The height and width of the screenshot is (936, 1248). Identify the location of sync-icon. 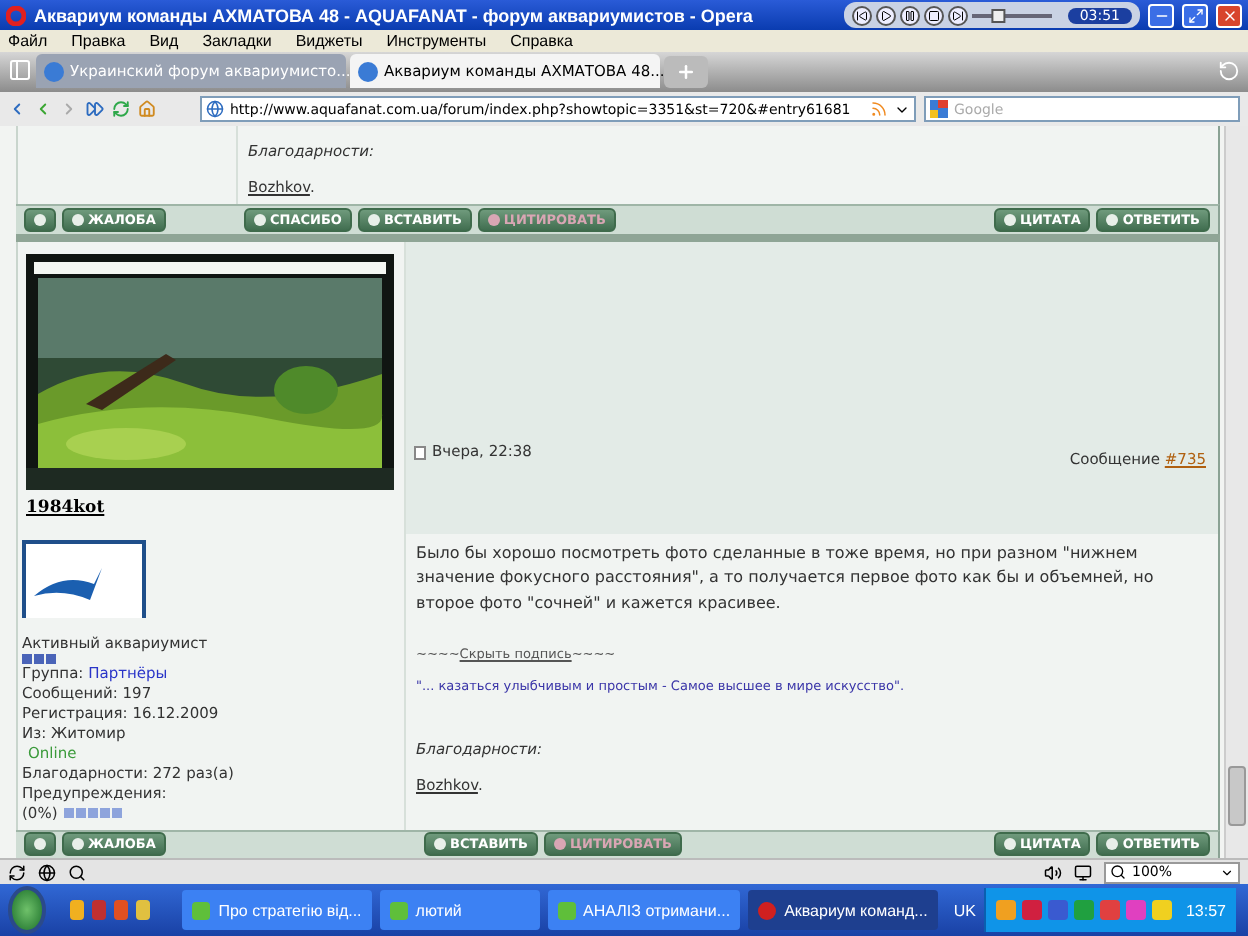
(17, 872).